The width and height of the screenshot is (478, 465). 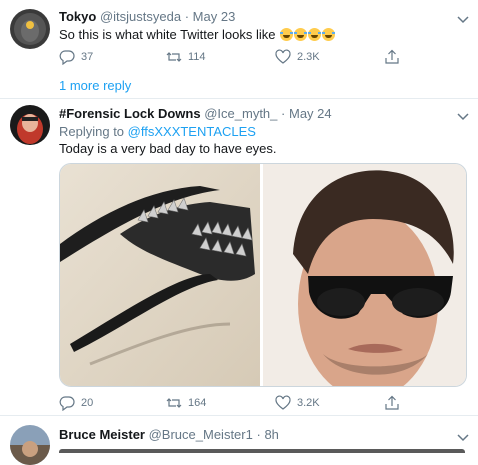 I want to click on tweet-text-body: So this is what white Twitter looks like, so click(x=167, y=34).